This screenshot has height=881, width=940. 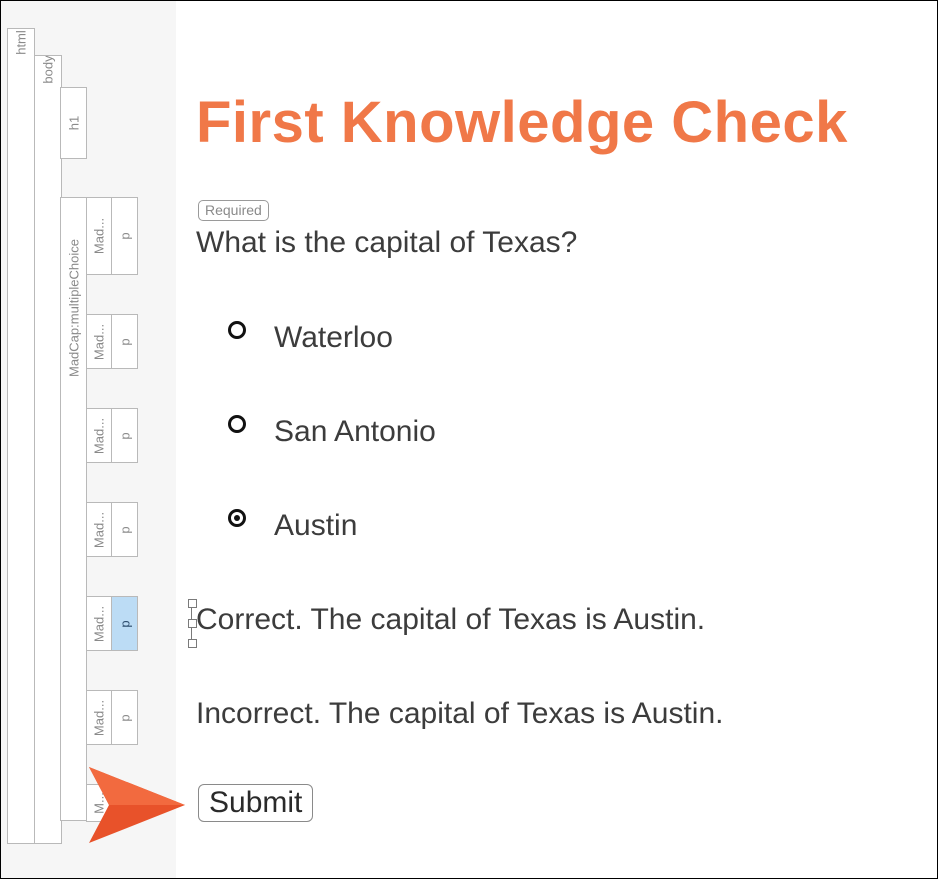 I want to click on submit-button: Submit, so click(x=256, y=803).